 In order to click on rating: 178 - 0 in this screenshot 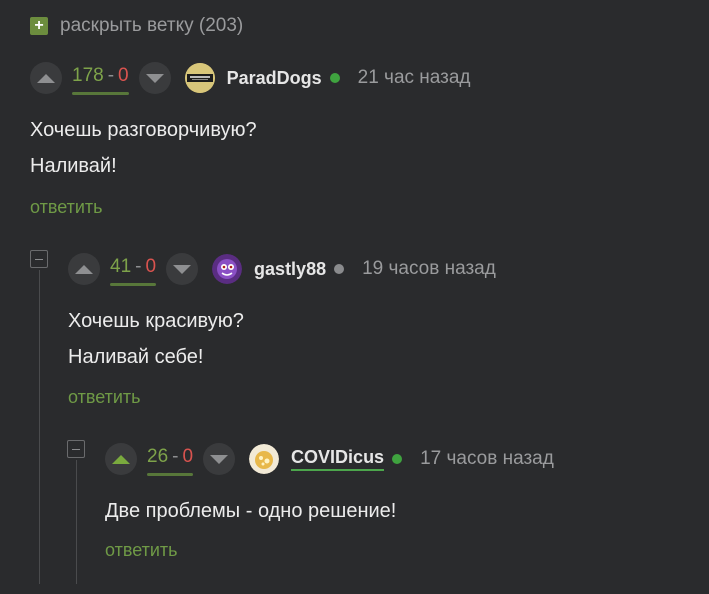, I will do `click(100, 79)`.